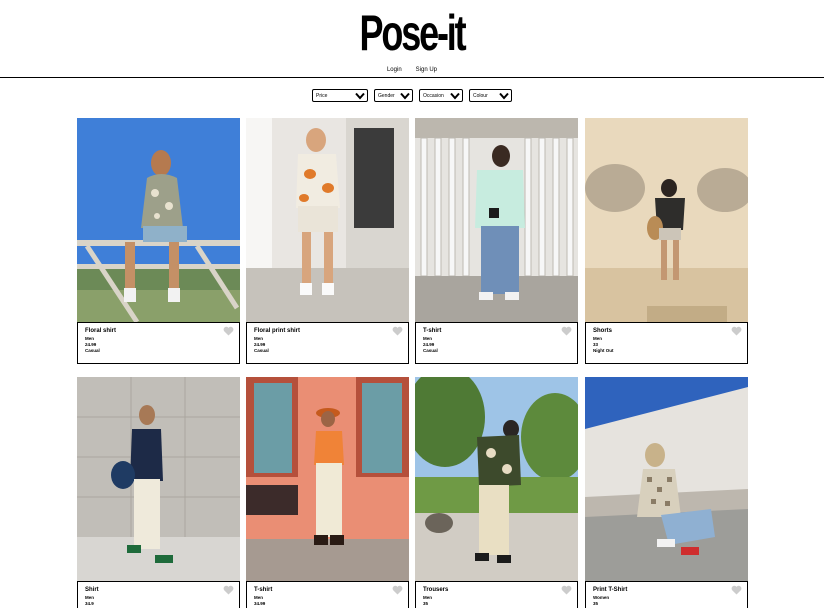  I want to click on colour-filter-label: Colour, so click(480, 95).